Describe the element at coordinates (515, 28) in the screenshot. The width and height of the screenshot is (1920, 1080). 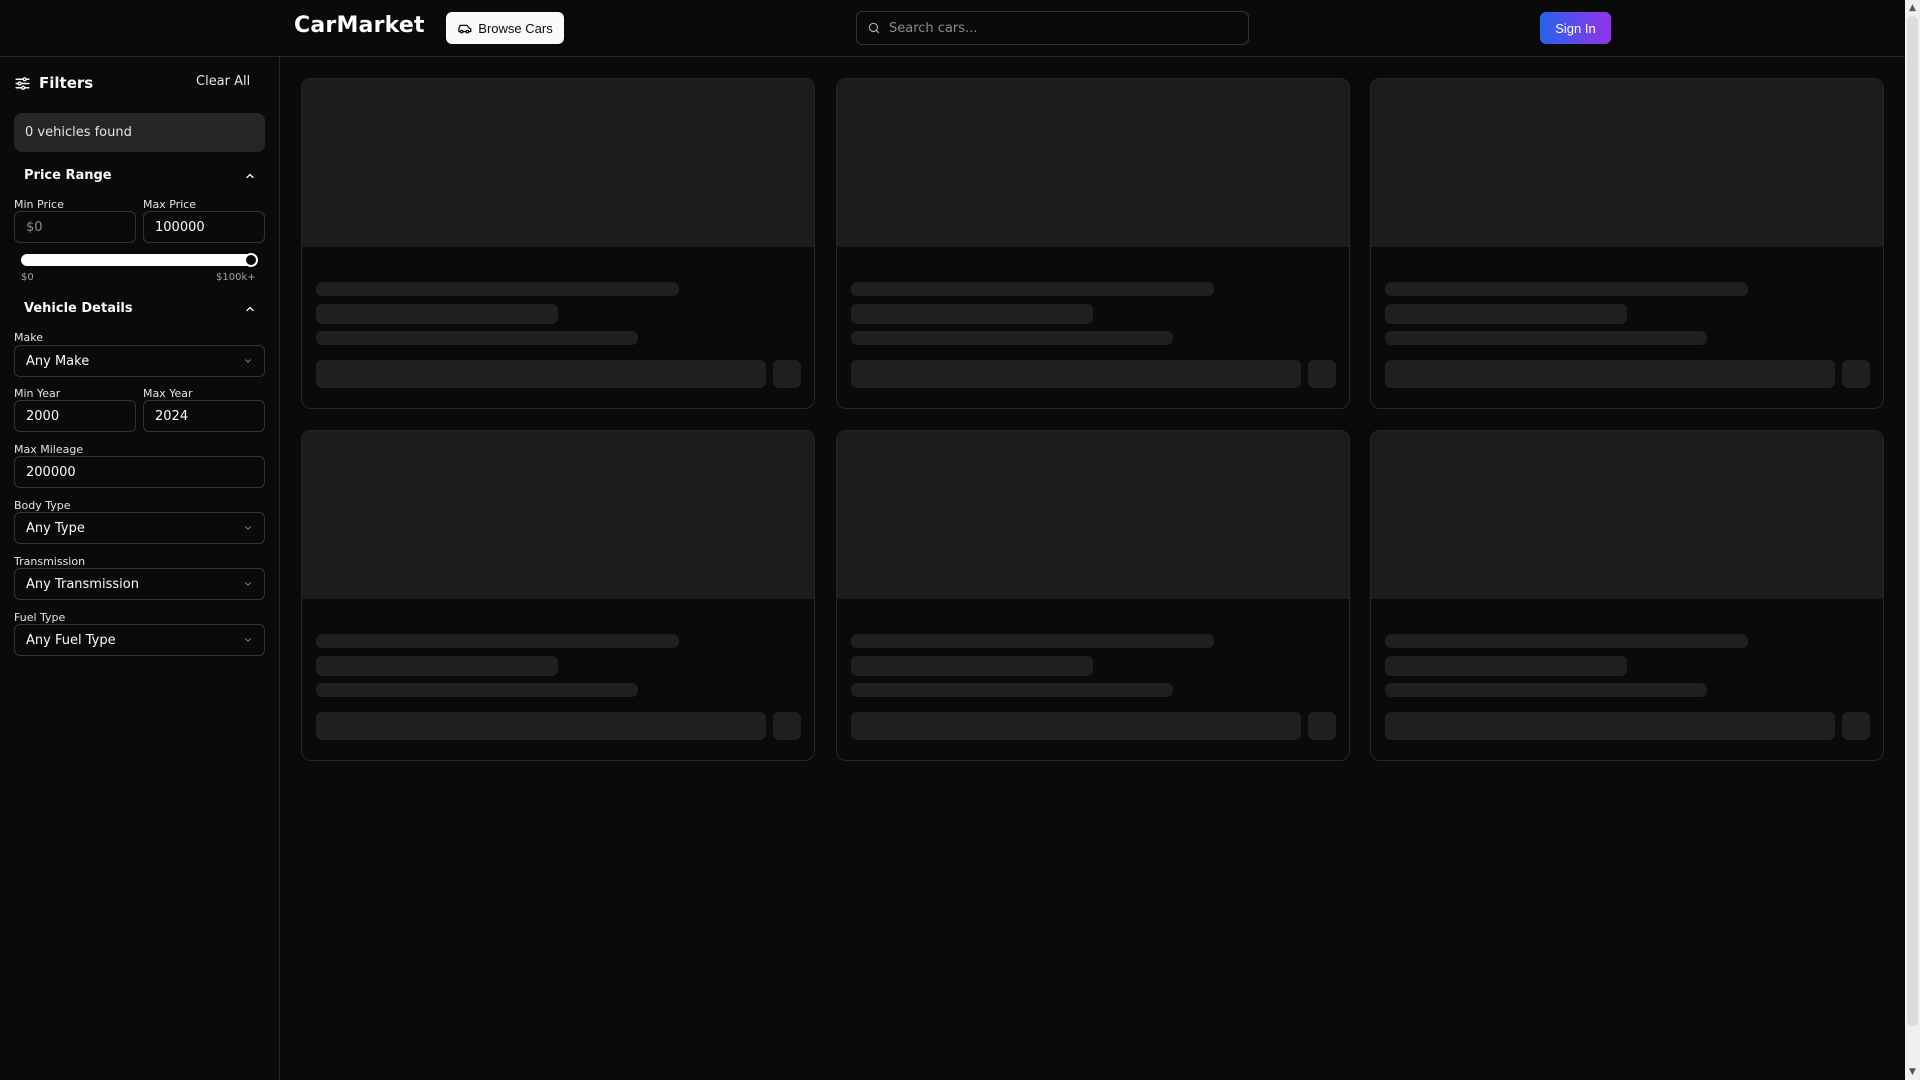
I see `browse-cars-label: Browse Cars` at that location.